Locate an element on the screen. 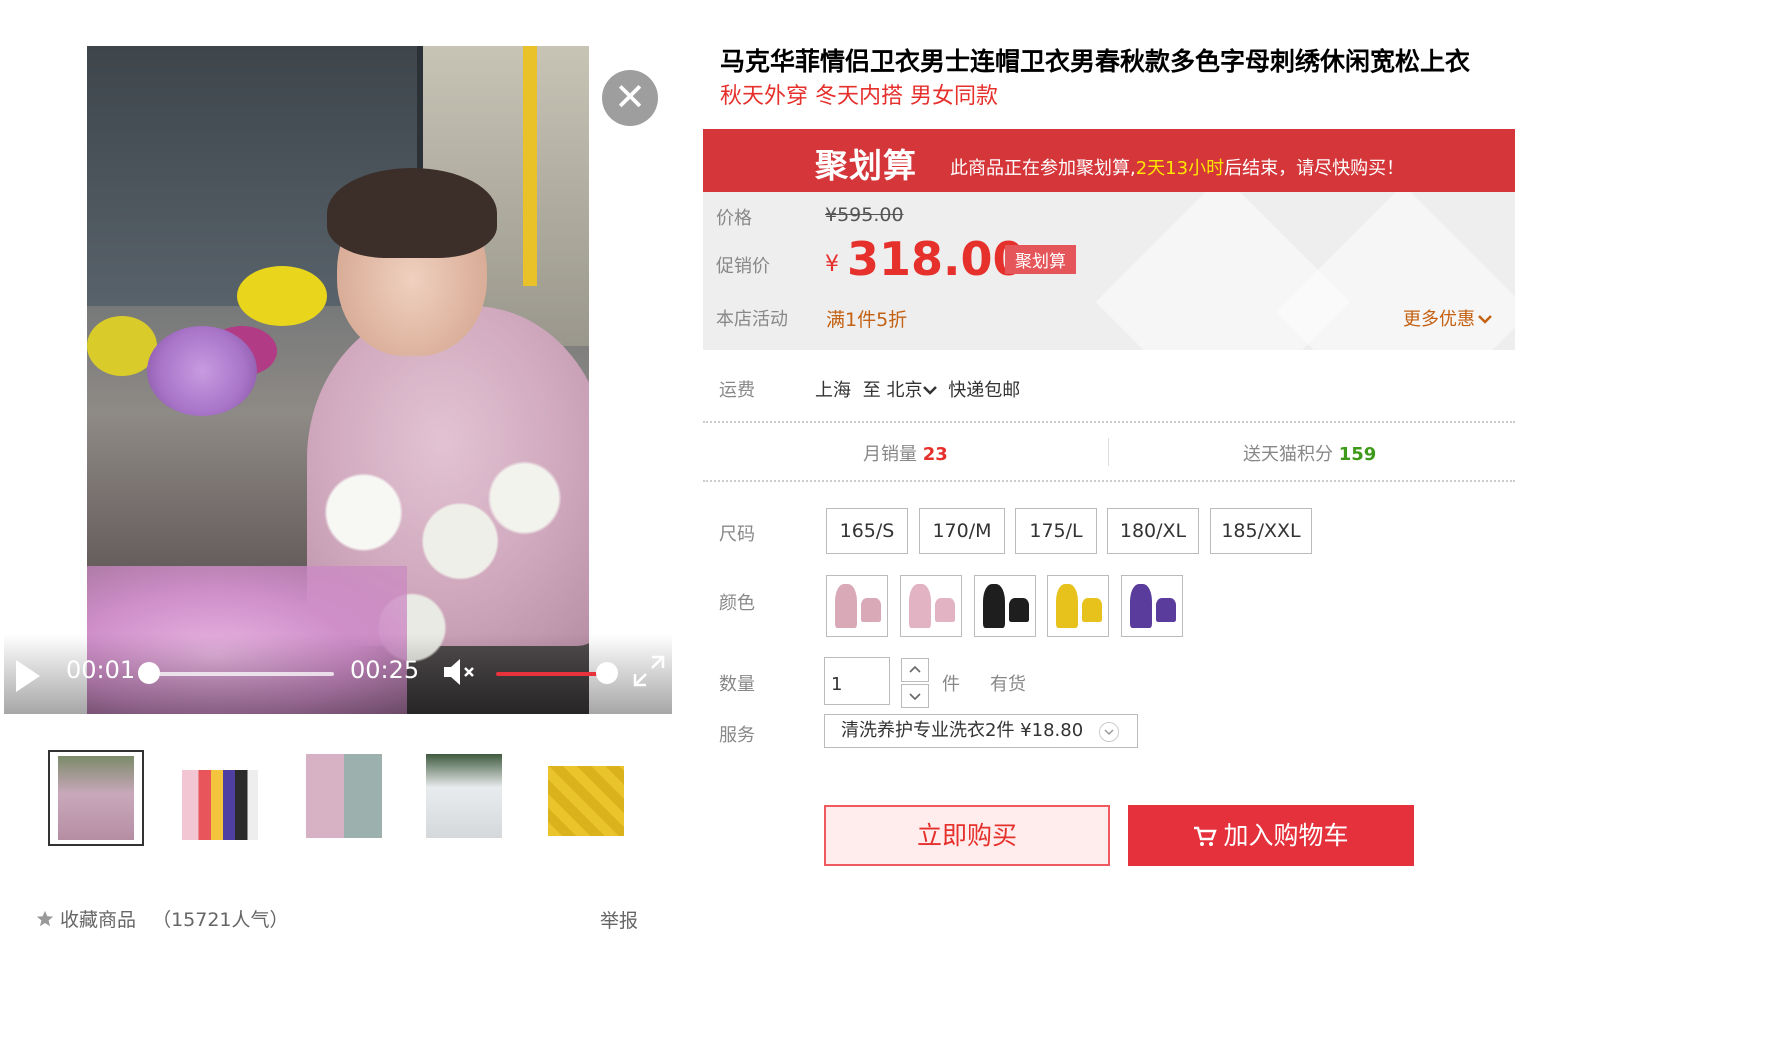 This screenshot has height=1058, width=1774. thumb-white-hoodie is located at coordinates (464, 796).